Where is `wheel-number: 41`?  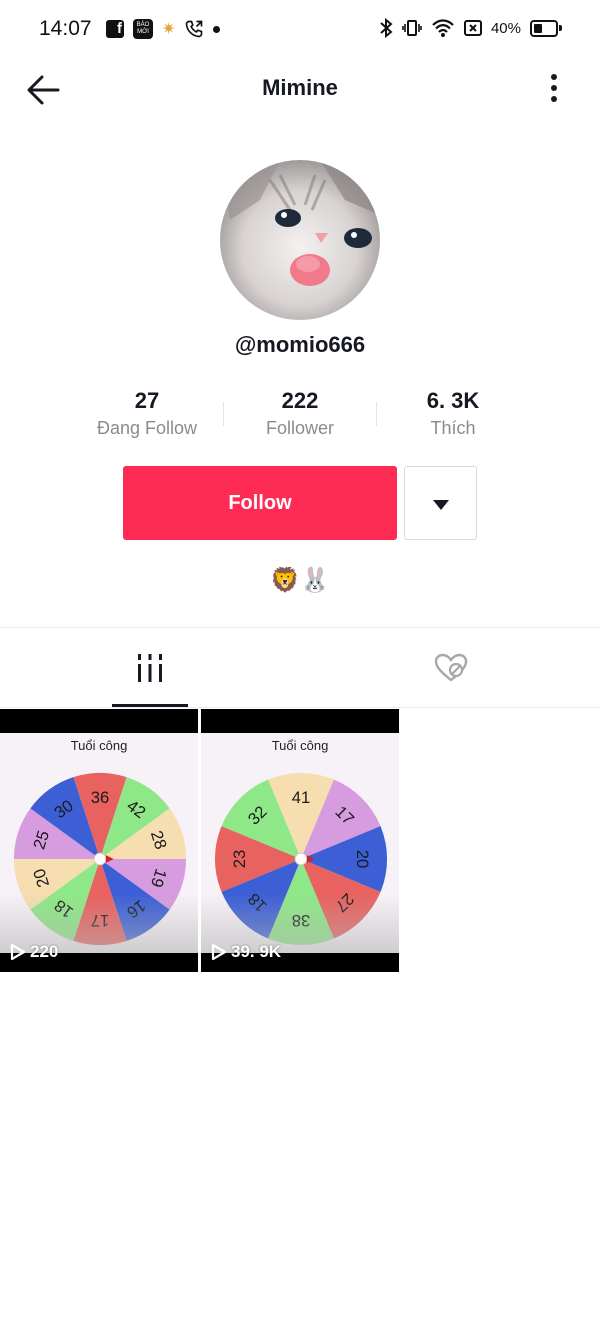 wheel-number: 41 is located at coordinates (301, 797).